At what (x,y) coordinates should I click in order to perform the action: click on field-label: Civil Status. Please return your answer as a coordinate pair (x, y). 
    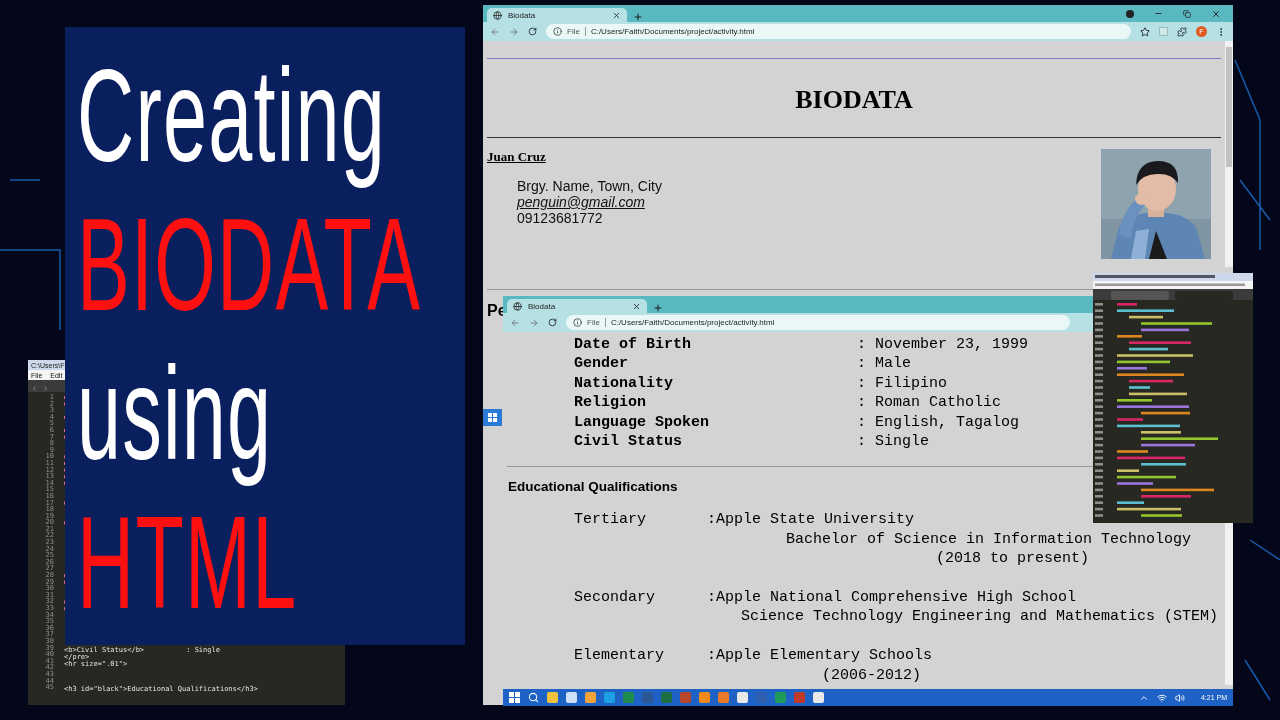
    Looking at the image, I should click on (629, 442).